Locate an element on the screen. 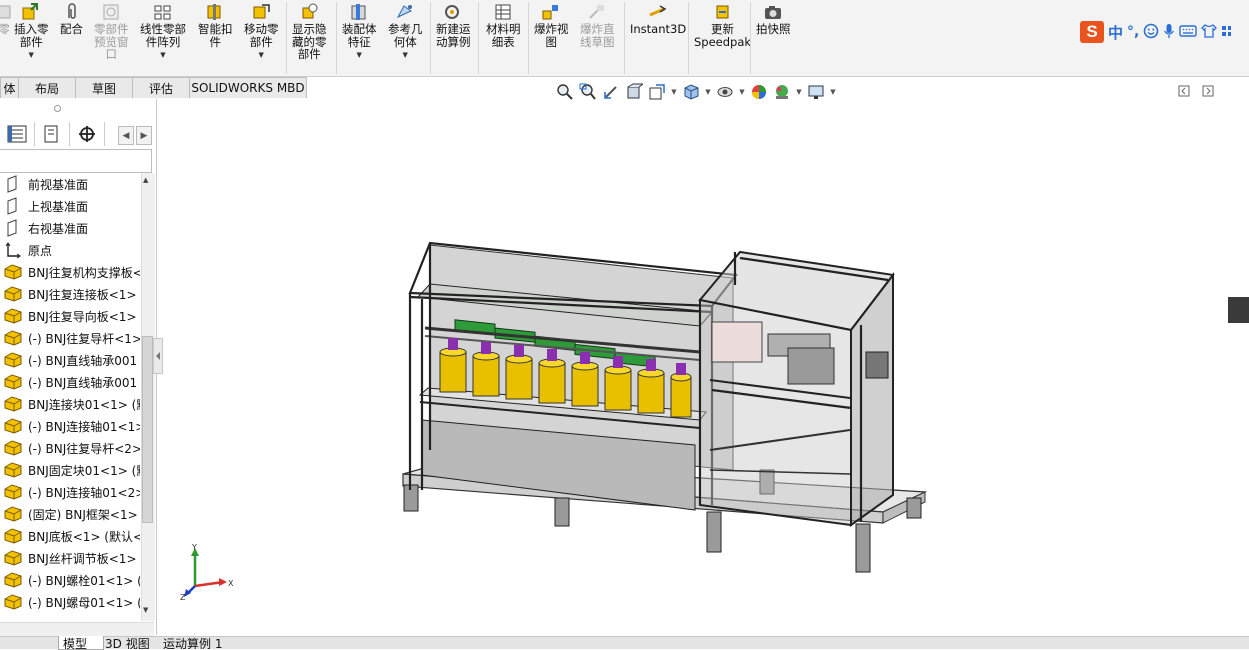 This screenshot has height=650, width=1249. tab-evaluate: 评估 is located at coordinates (161, 87).